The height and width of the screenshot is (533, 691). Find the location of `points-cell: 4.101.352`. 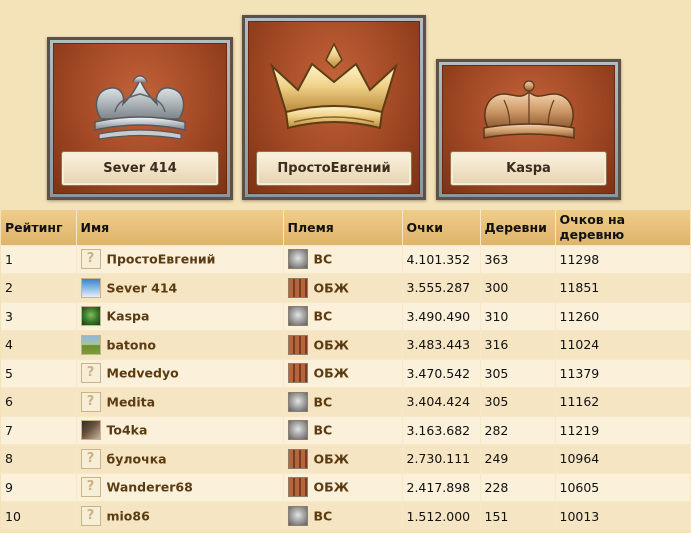

points-cell: 4.101.352 is located at coordinates (441, 259).